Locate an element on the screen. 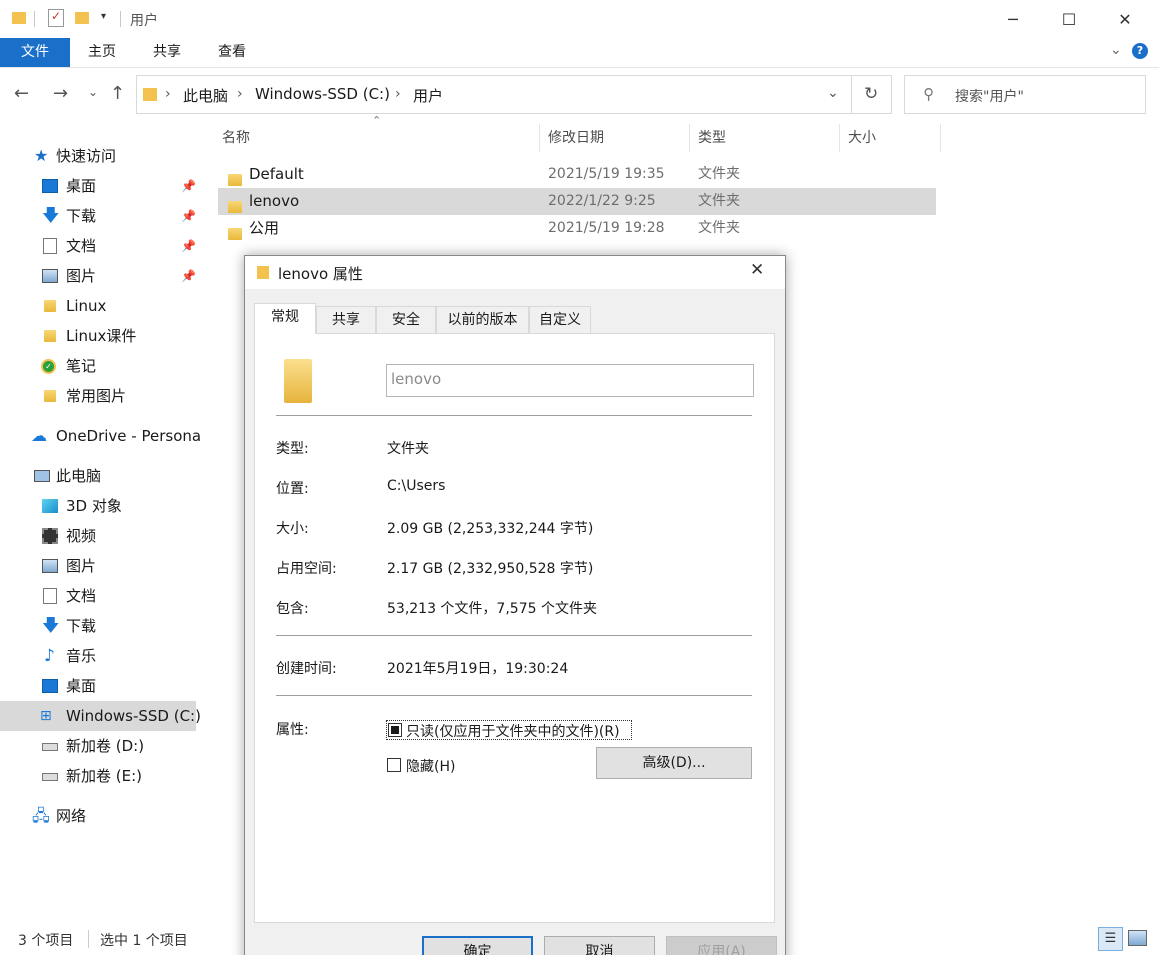  separator is located at coordinates (120, 19).